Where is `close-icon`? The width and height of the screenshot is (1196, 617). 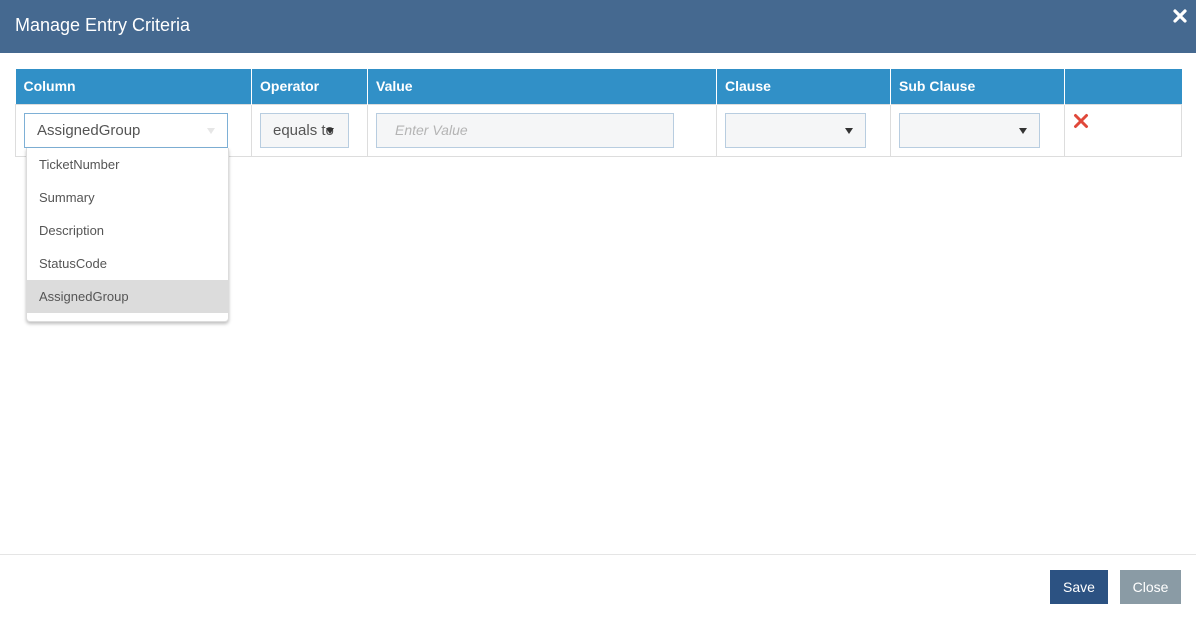 close-icon is located at coordinates (1180, 16).